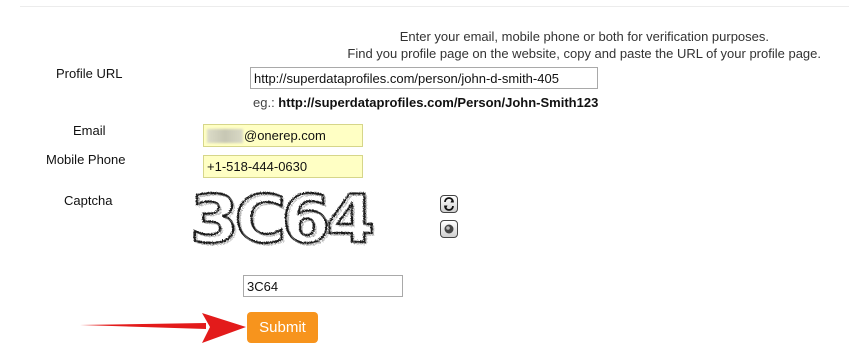 The image size is (849, 349). What do you see at coordinates (86, 159) in the screenshot?
I see `mobile-phone-label: Mobile Phone` at bounding box center [86, 159].